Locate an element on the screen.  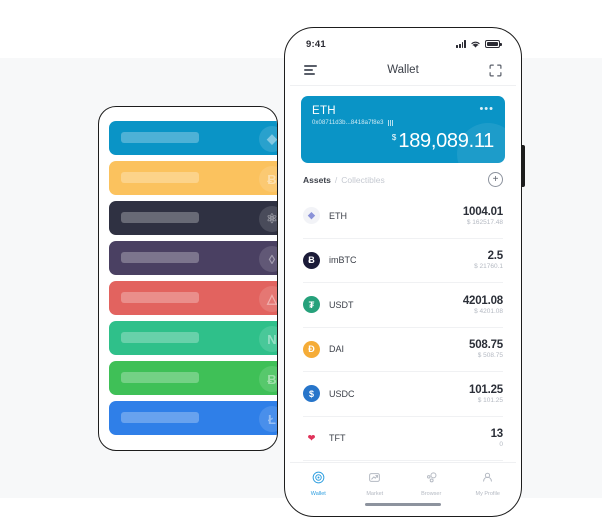
bottom-nav-label: Market is located at coordinates (375, 494).